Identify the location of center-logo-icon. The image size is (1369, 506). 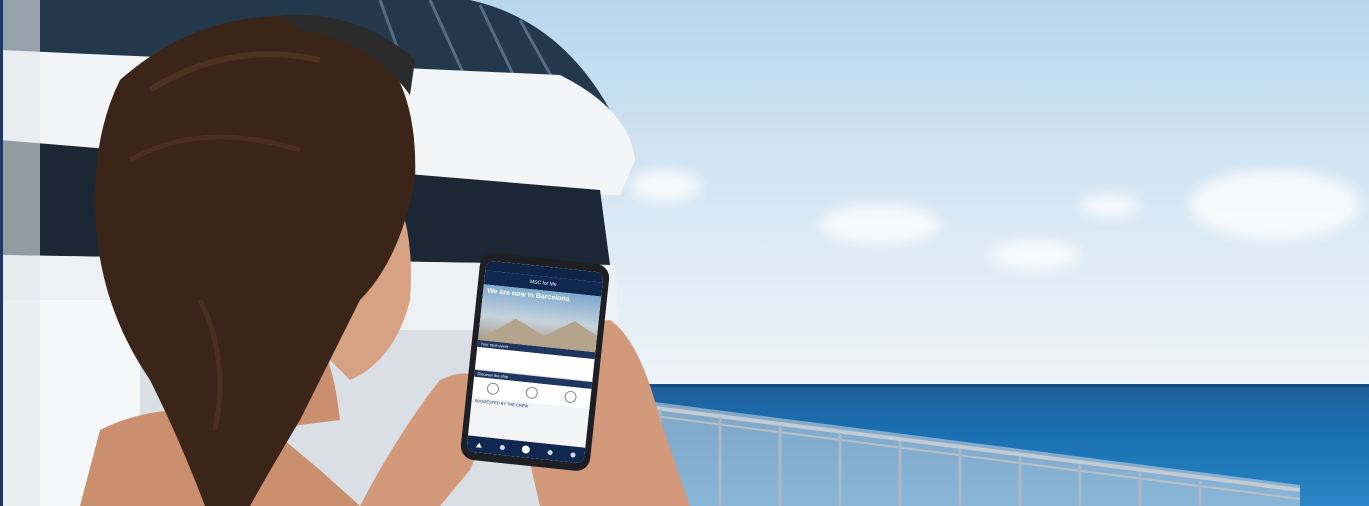
(526, 449).